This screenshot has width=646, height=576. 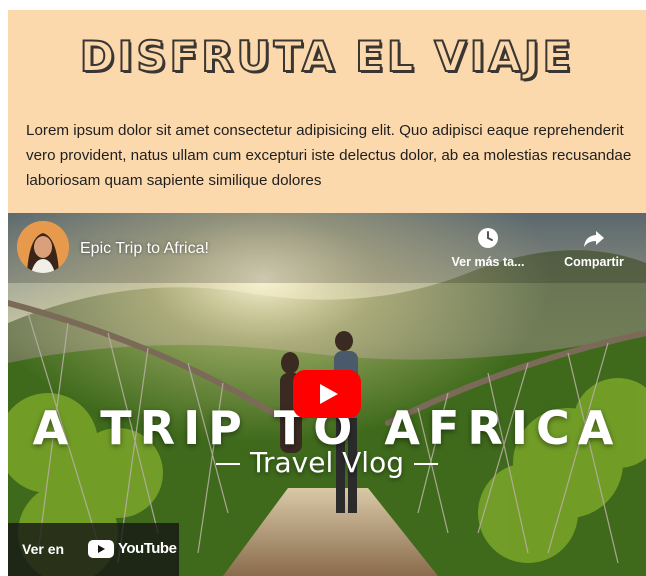 What do you see at coordinates (594, 248) in the screenshot?
I see `share-button: Compartir` at bounding box center [594, 248].